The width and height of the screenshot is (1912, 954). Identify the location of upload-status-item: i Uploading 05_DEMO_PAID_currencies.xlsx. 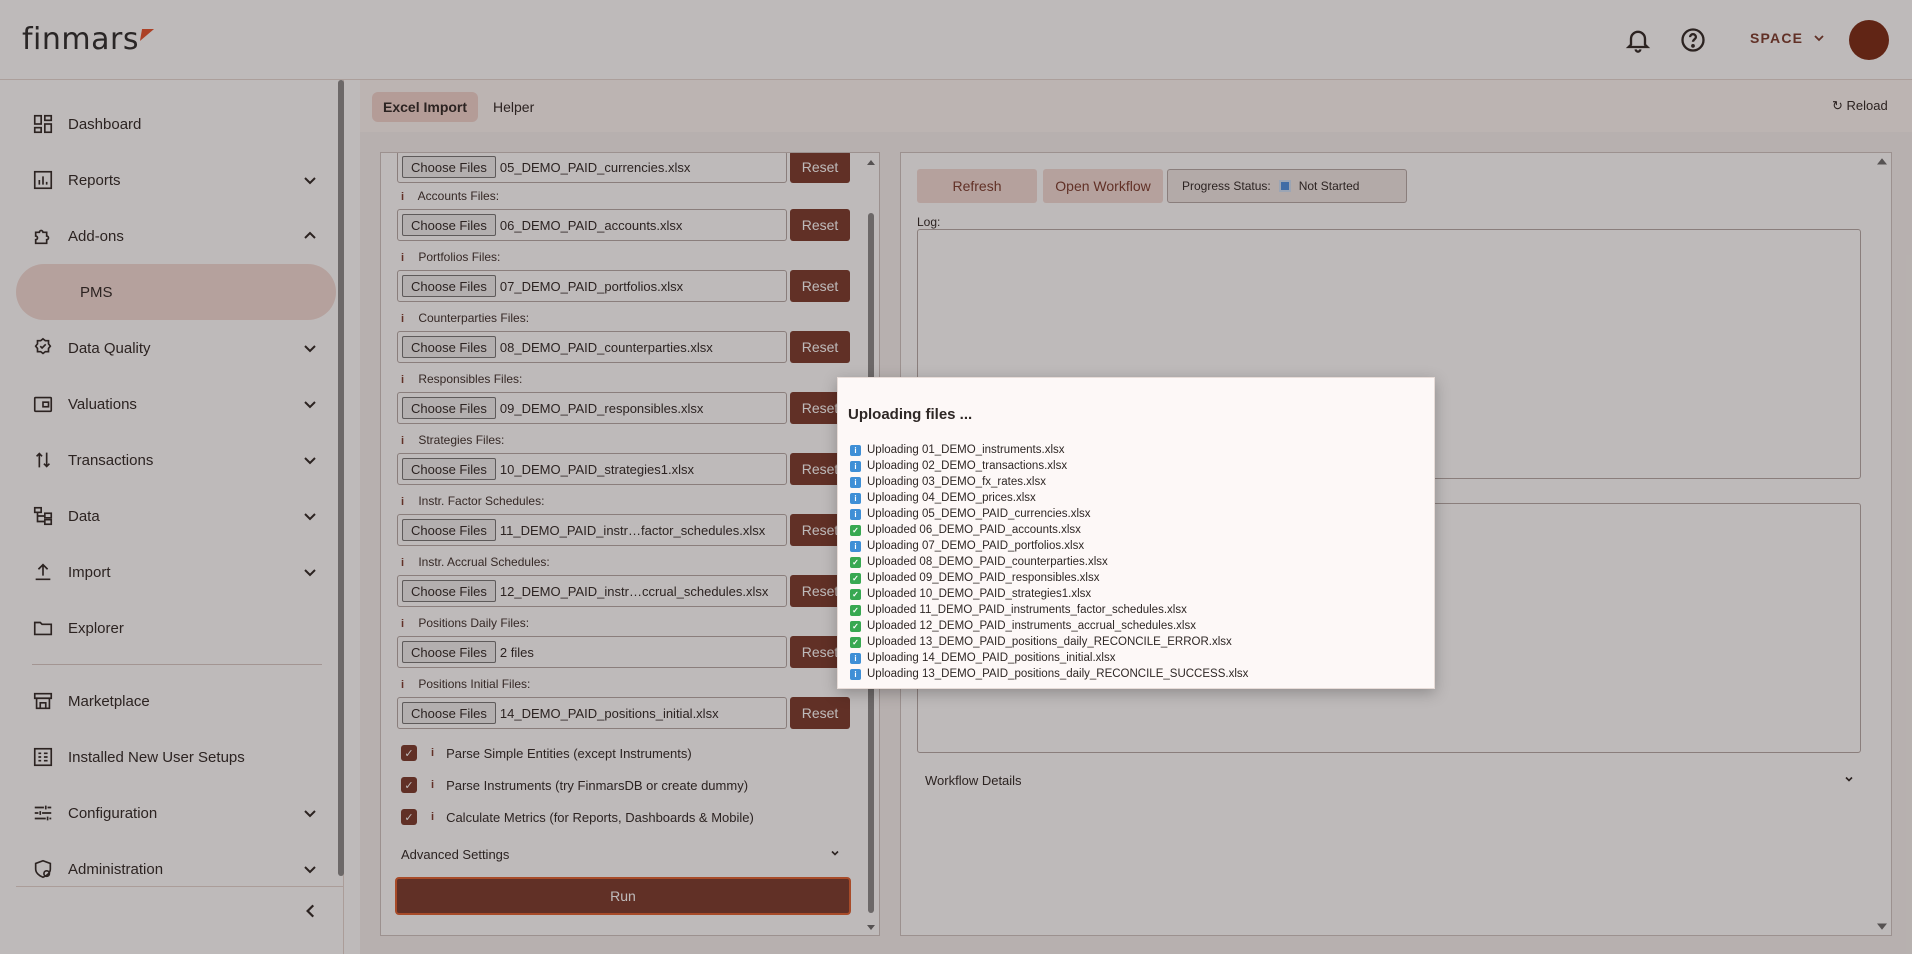
(1049, 514).